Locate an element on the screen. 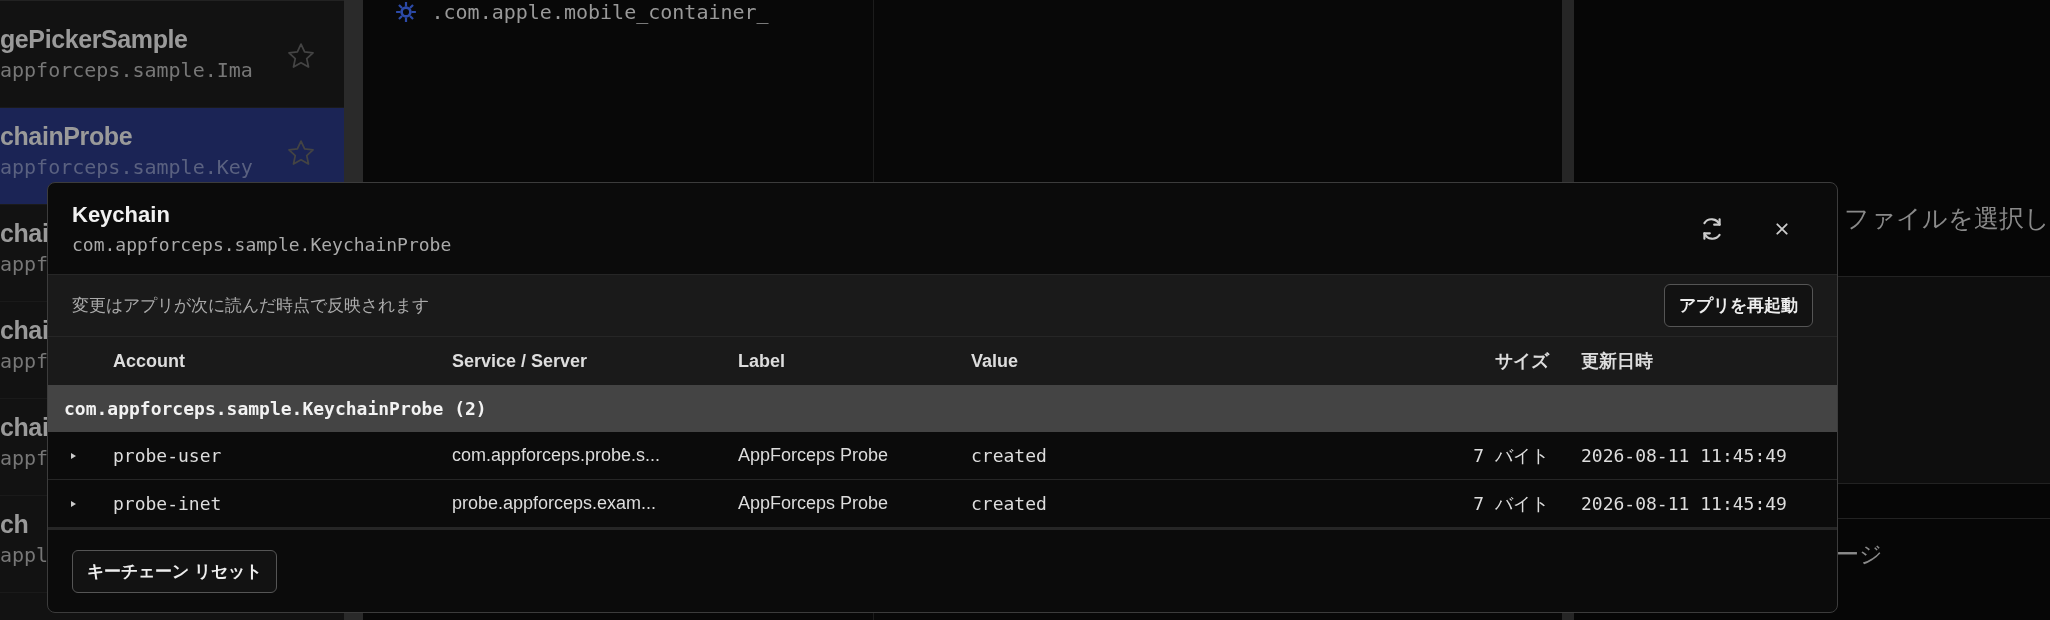 The height and width of the screenshot is (620, 2050). column-header: Account is located at coordinates (282, 361).